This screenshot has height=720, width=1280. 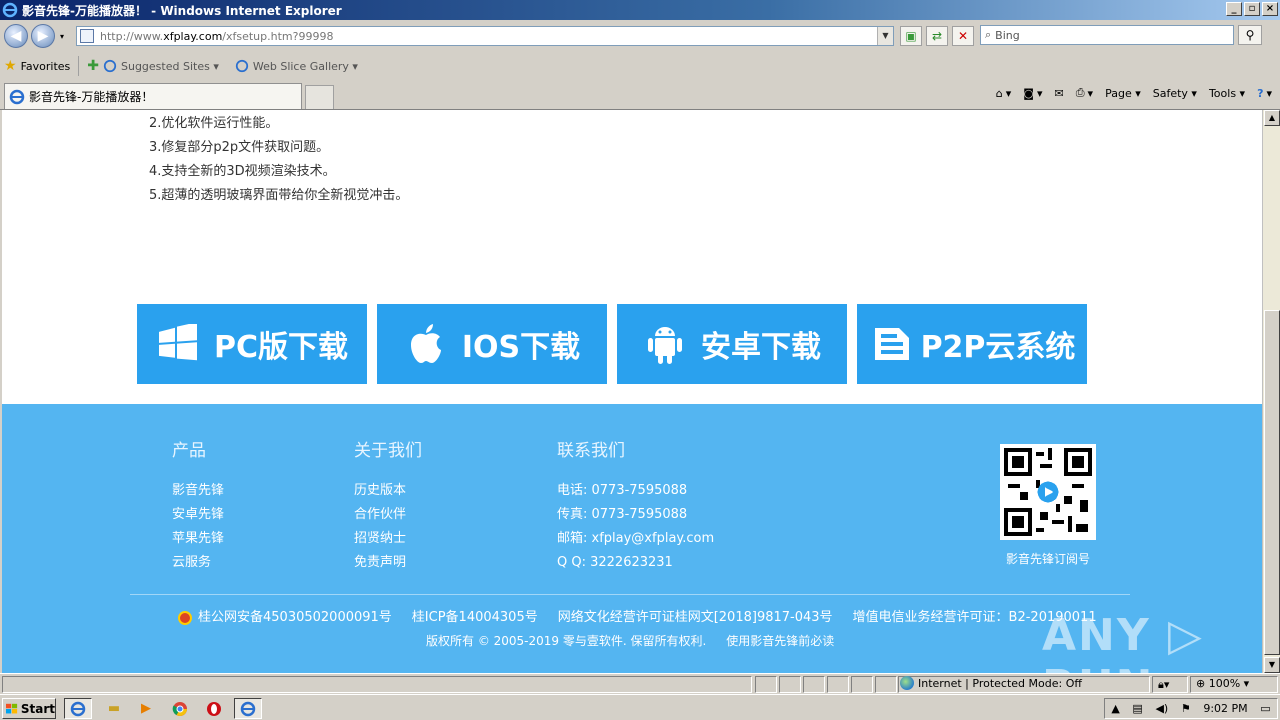 I want to click on refresh-icon: ⇄, so click(x=937, y=36).